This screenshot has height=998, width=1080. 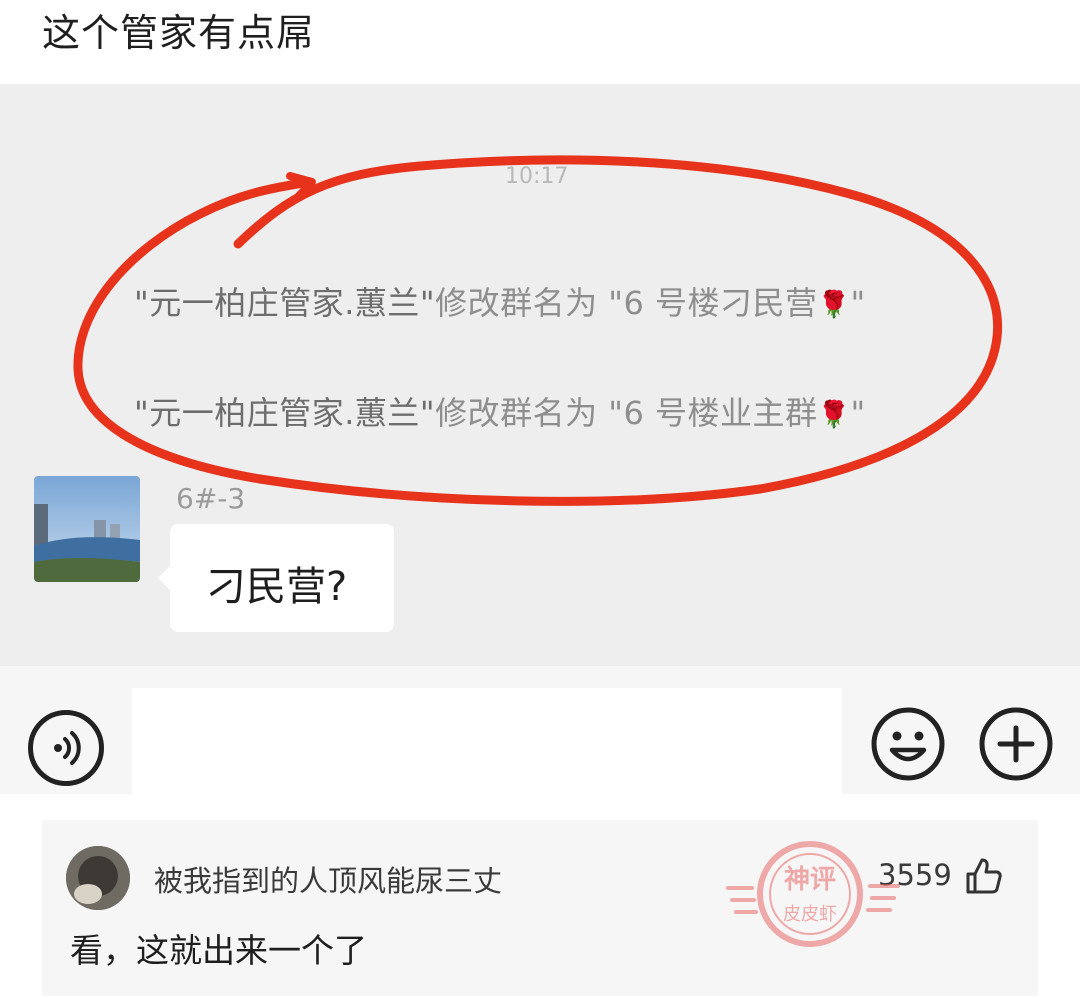 What do you see at coordinates (537, 176) in the screenshot?
I see `message-timestamp: 10:17` at bounding box center [537, 176].